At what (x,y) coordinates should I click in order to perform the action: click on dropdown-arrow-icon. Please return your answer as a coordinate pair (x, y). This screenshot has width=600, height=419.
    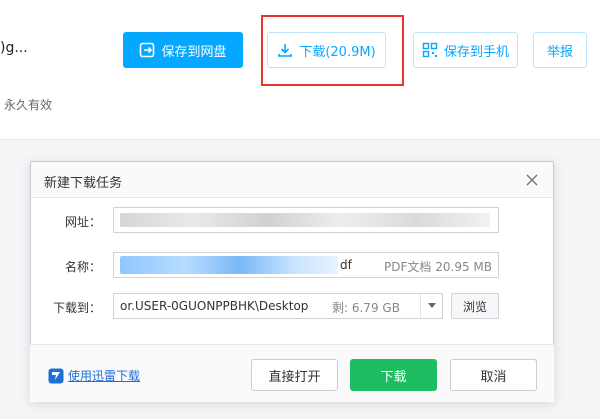
    Looking at the image, I should click on (431, 306).